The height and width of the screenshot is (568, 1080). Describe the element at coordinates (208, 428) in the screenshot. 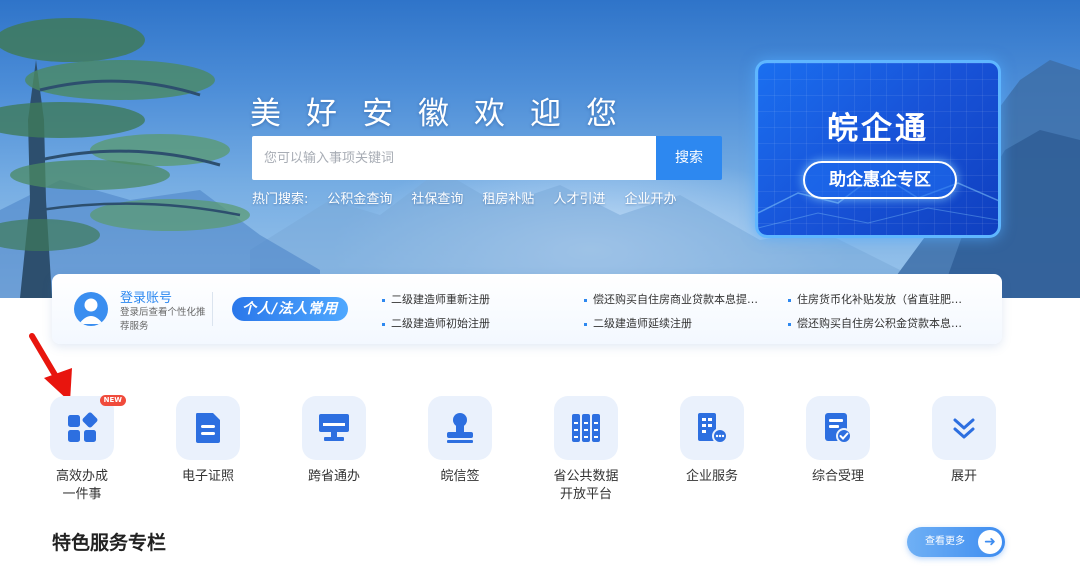

I see `document-icon` at that location.